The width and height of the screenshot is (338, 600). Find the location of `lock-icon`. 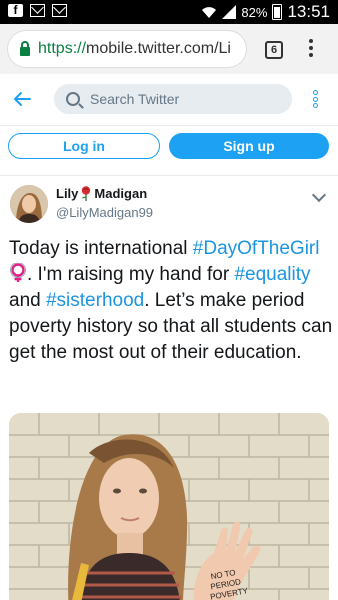

lock-icon is located at coordinates (25, 48).